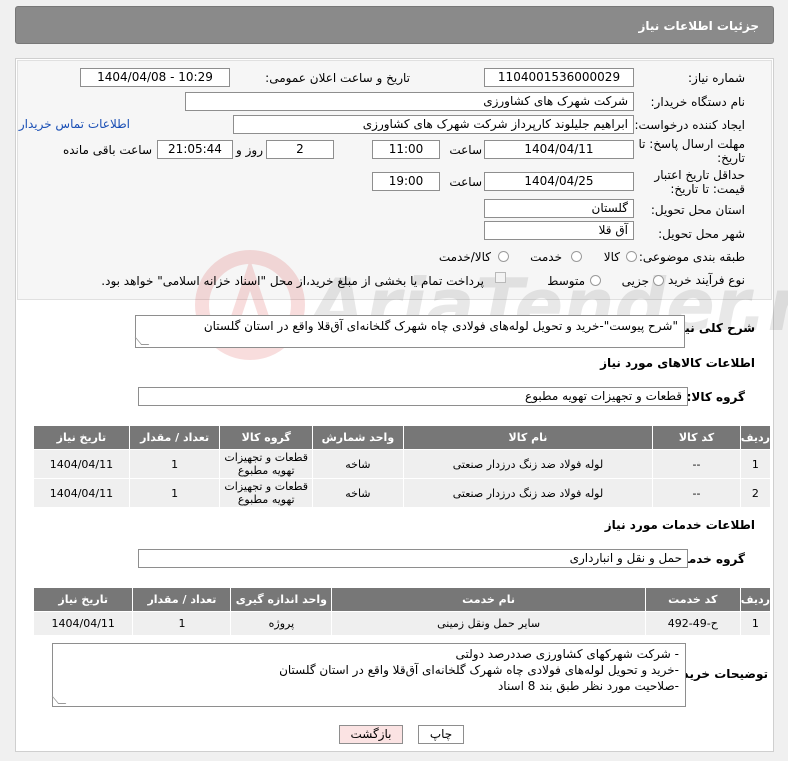  I want to click on page-header: جزئیات اطلاعات نیاز, so click(394, 25).